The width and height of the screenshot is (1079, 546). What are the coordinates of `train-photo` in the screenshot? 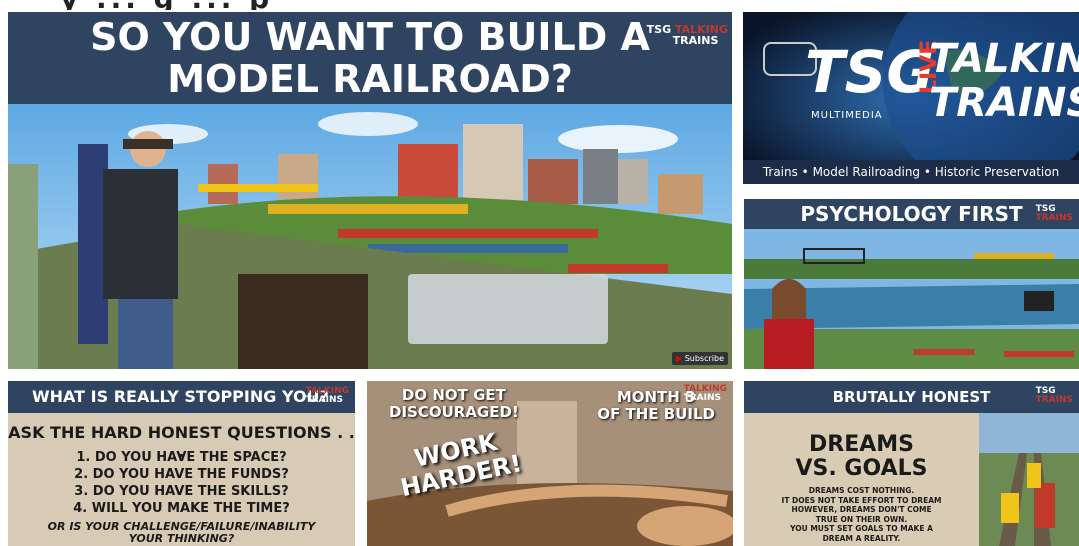 It's located at (1029, 479).